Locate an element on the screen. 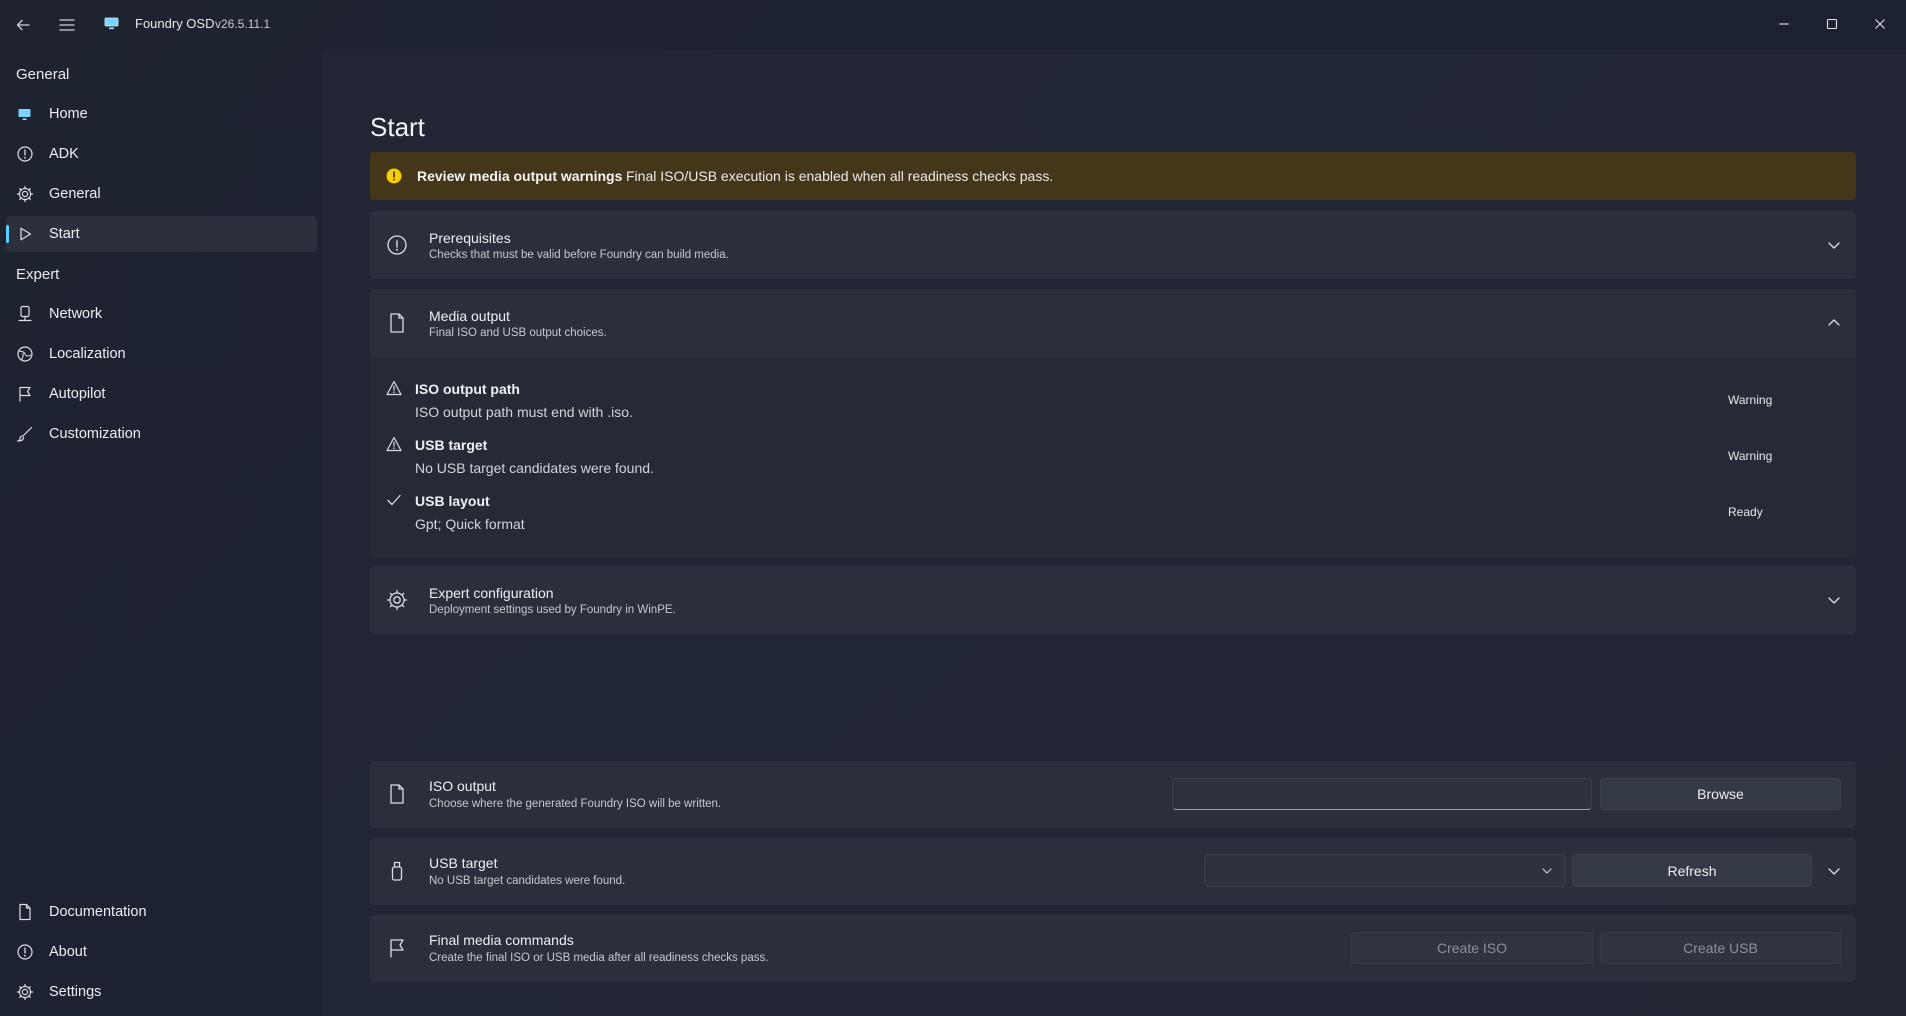  sidebar-item-about: About is located at coordinates (161, 952).